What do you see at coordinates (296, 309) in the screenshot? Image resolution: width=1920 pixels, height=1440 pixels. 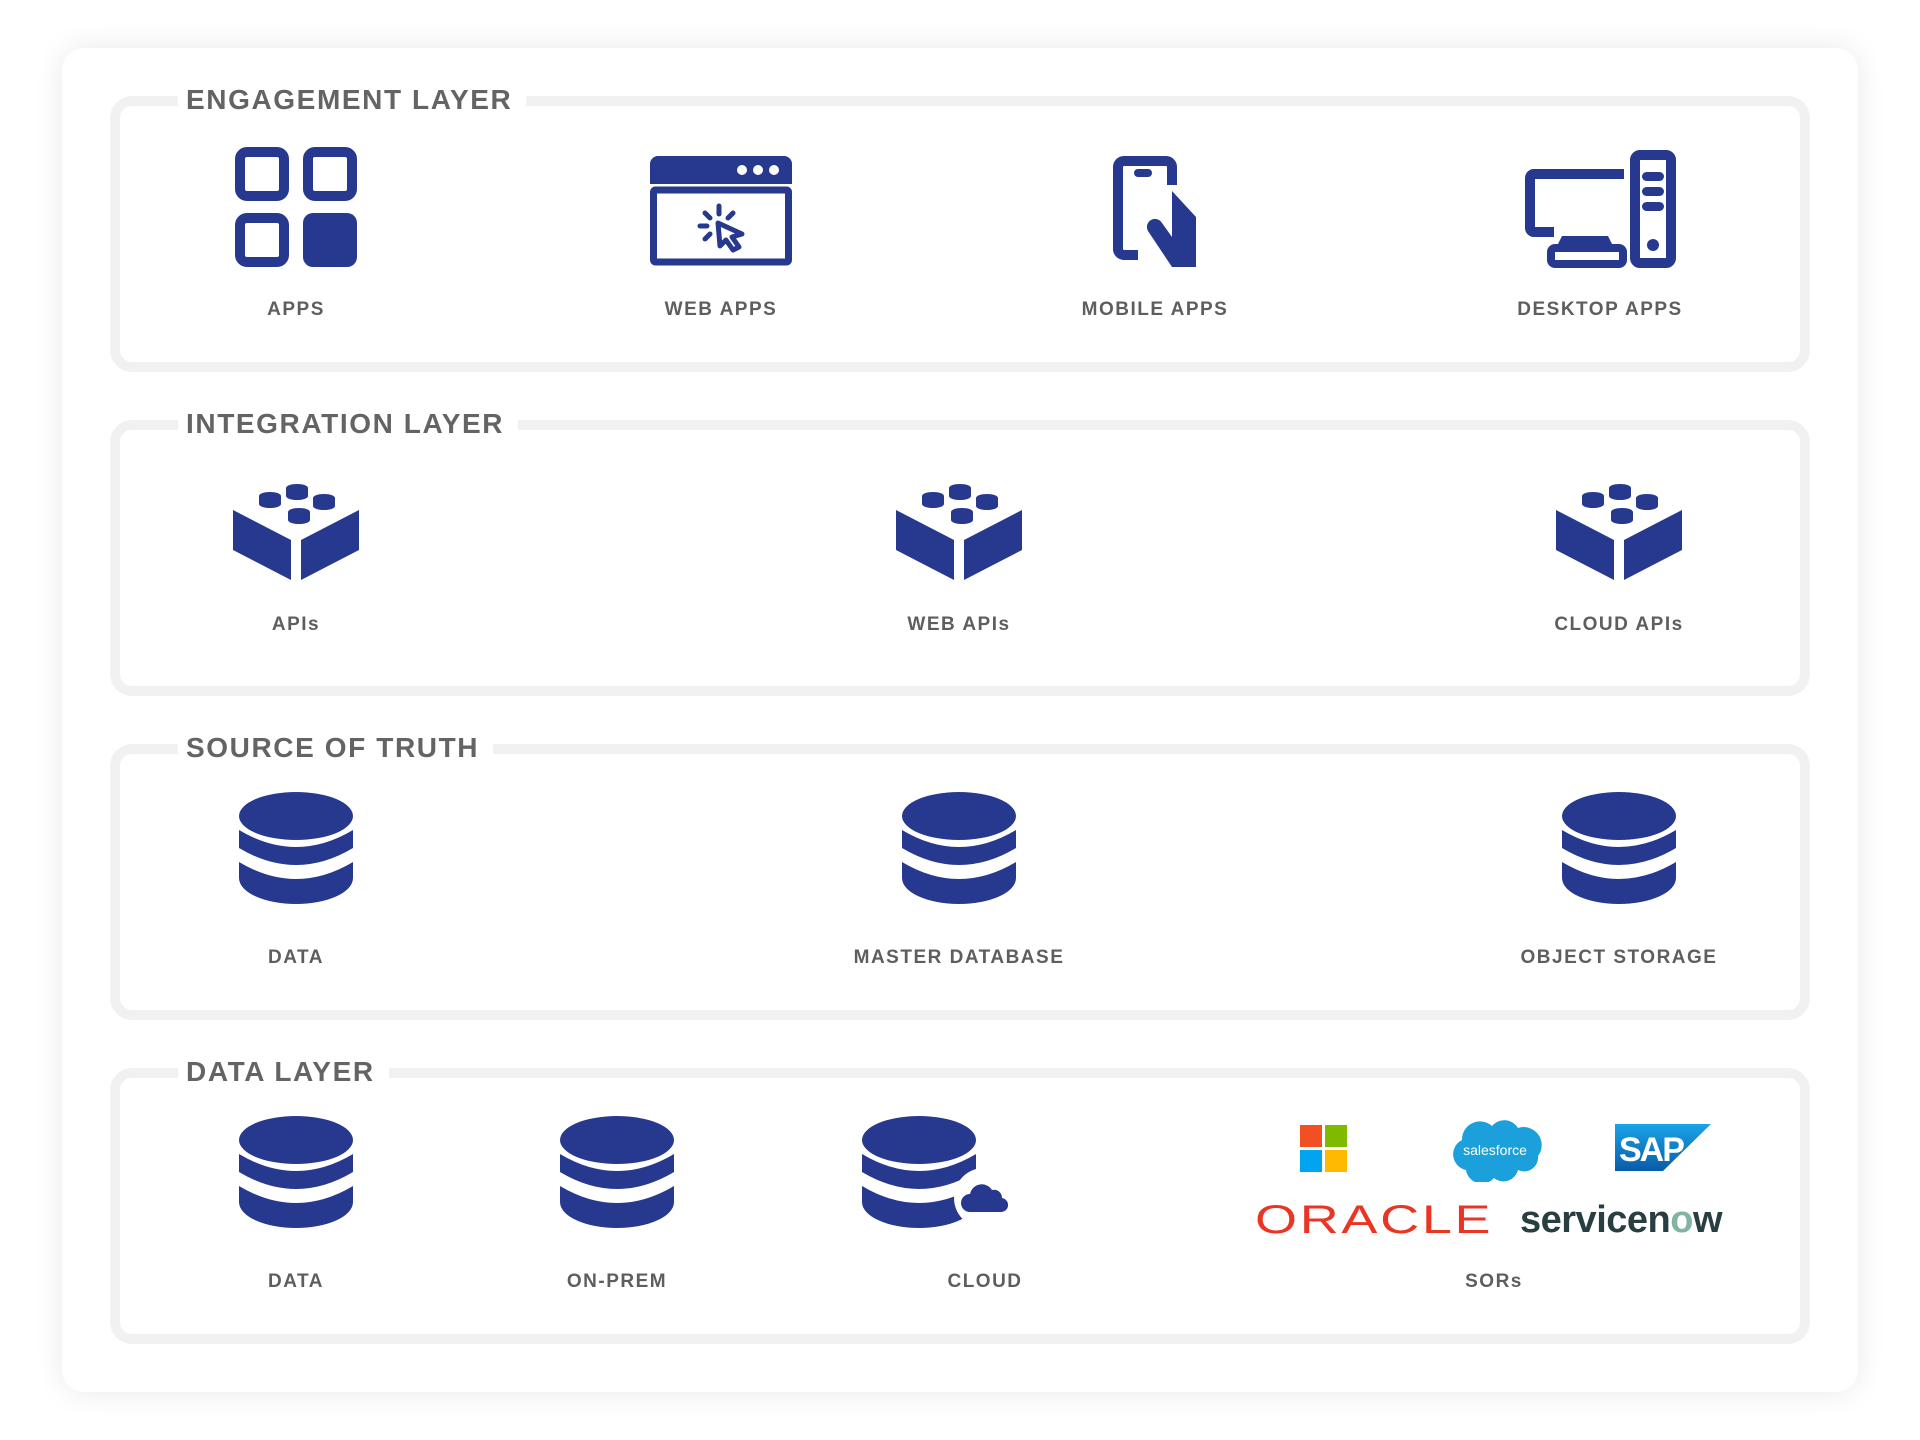 I see `item-label: APPS` at bounding box center [296, 309].